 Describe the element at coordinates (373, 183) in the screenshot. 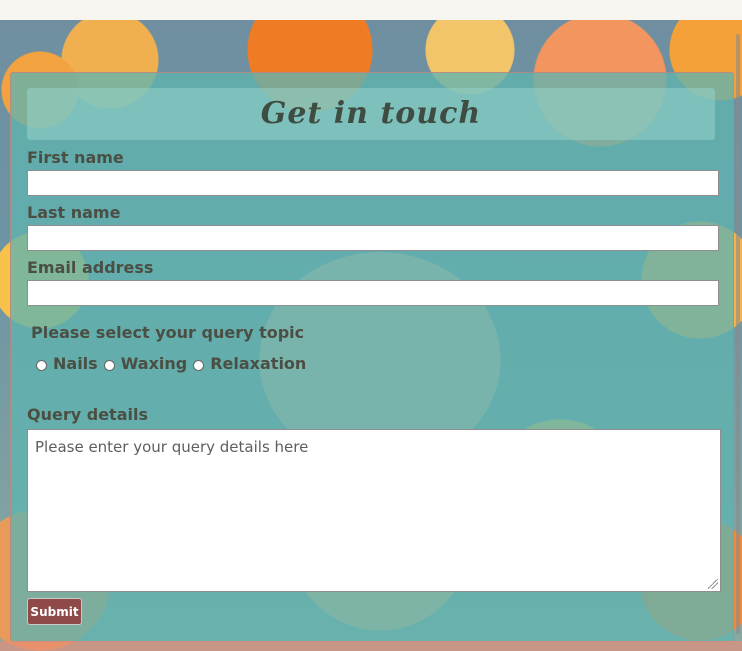

I see `first-name-field` at that location.